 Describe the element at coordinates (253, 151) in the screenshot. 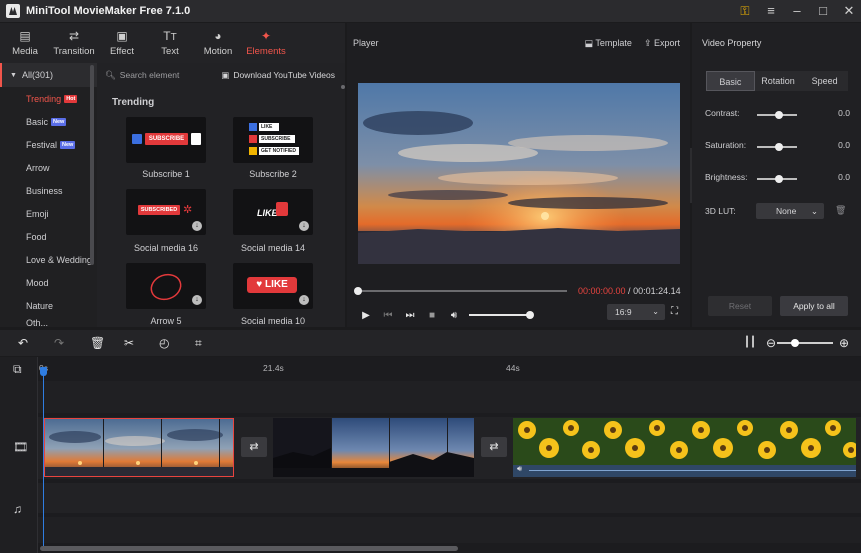

I see `bell-icon` at that location.